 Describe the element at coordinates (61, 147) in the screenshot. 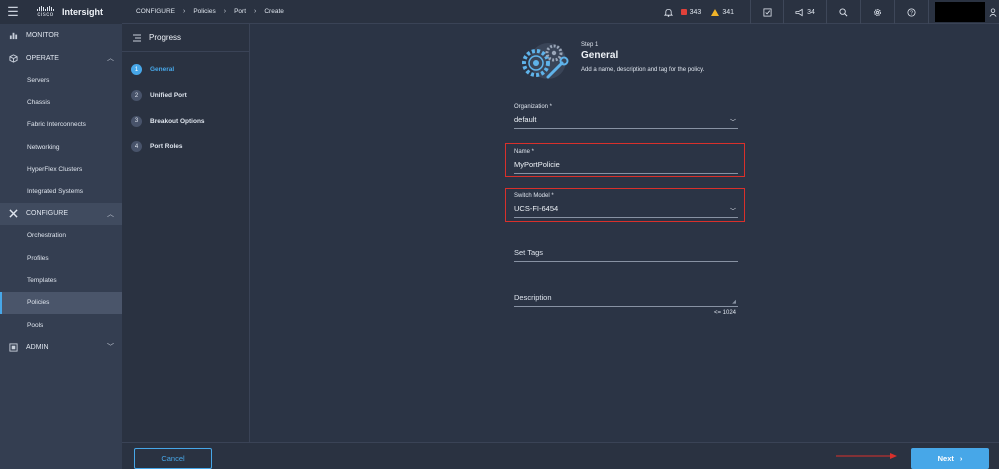

I see `nav-item-networking: Networking` at that location.